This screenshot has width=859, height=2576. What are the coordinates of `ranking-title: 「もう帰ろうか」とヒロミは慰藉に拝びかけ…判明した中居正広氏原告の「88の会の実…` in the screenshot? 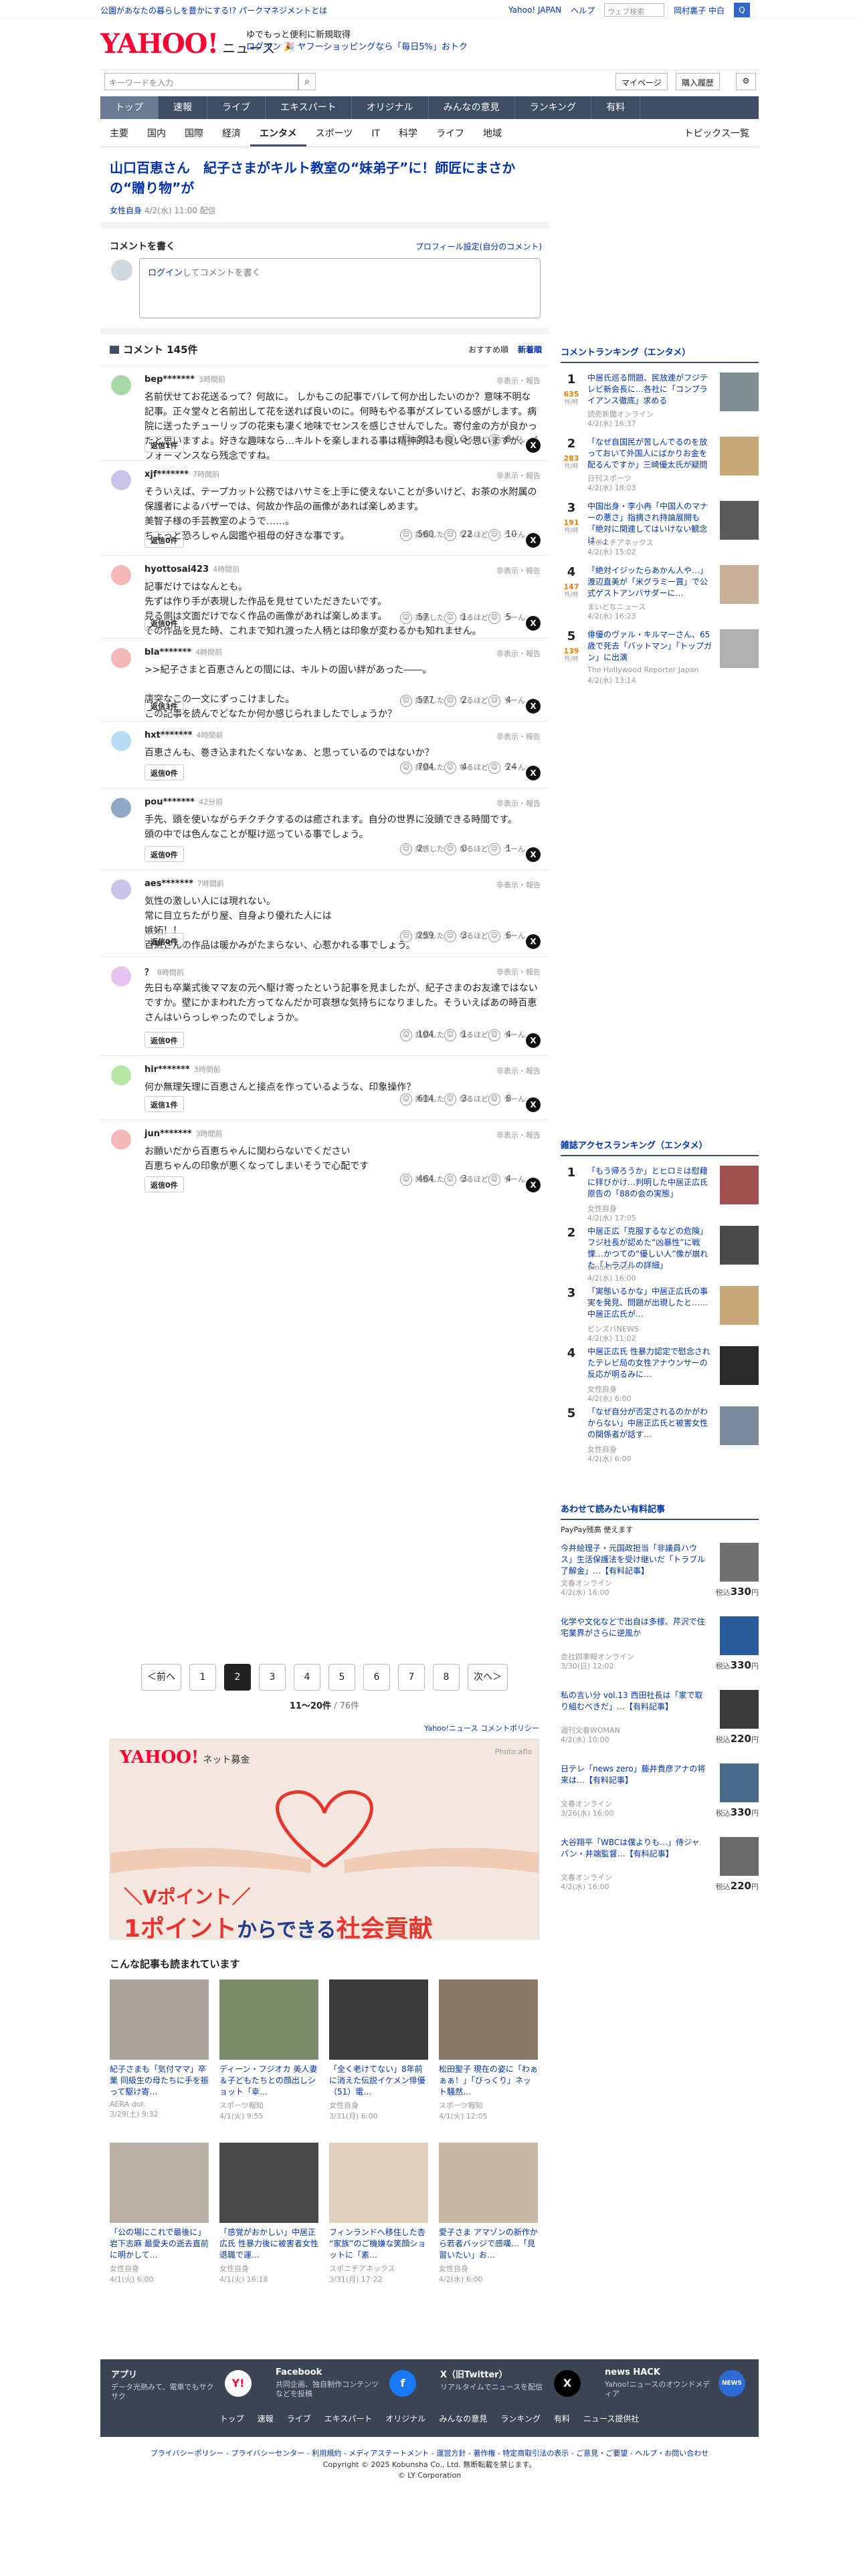 It's located at (650, 1183).